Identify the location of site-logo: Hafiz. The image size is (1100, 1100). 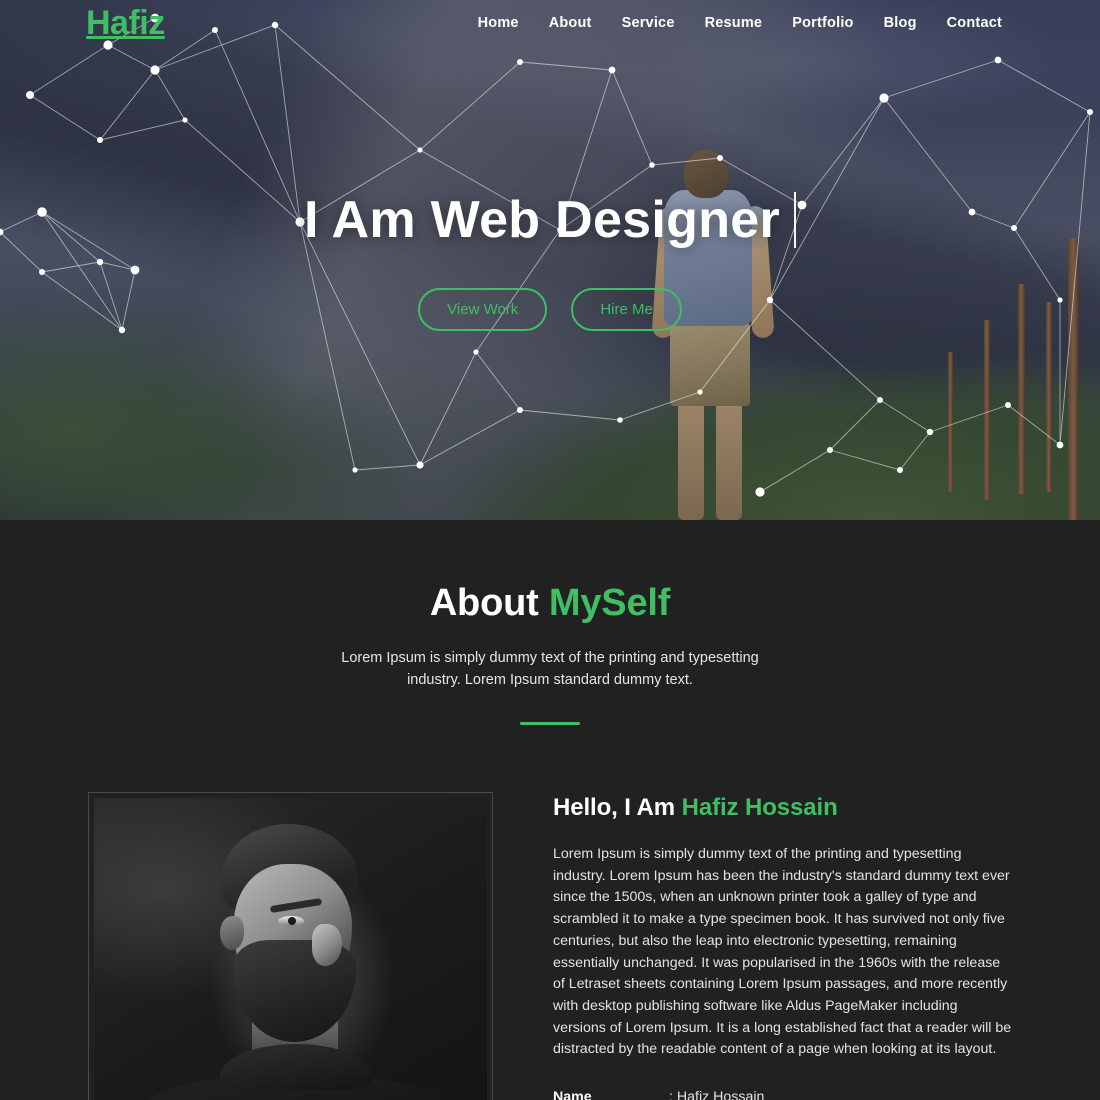
(125, 23).